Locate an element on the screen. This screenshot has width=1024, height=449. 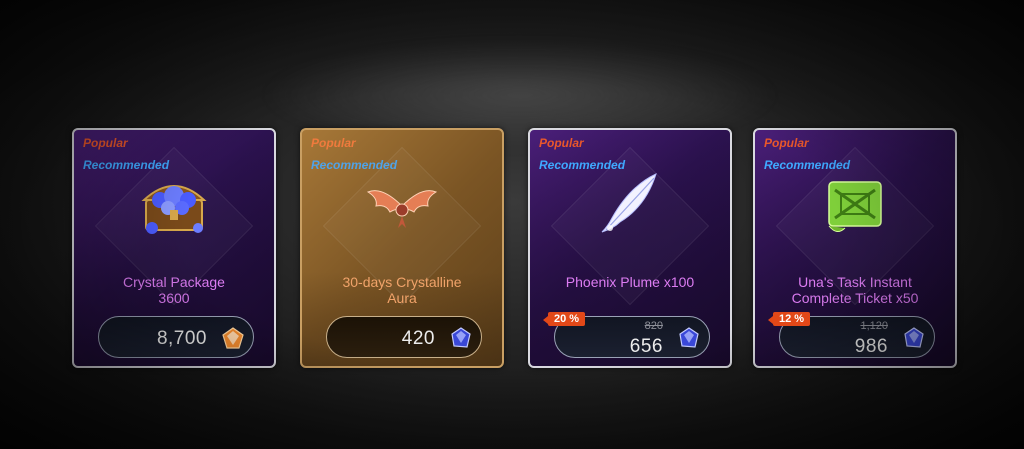
price-value: 420 is located at coordinates (418, 338).